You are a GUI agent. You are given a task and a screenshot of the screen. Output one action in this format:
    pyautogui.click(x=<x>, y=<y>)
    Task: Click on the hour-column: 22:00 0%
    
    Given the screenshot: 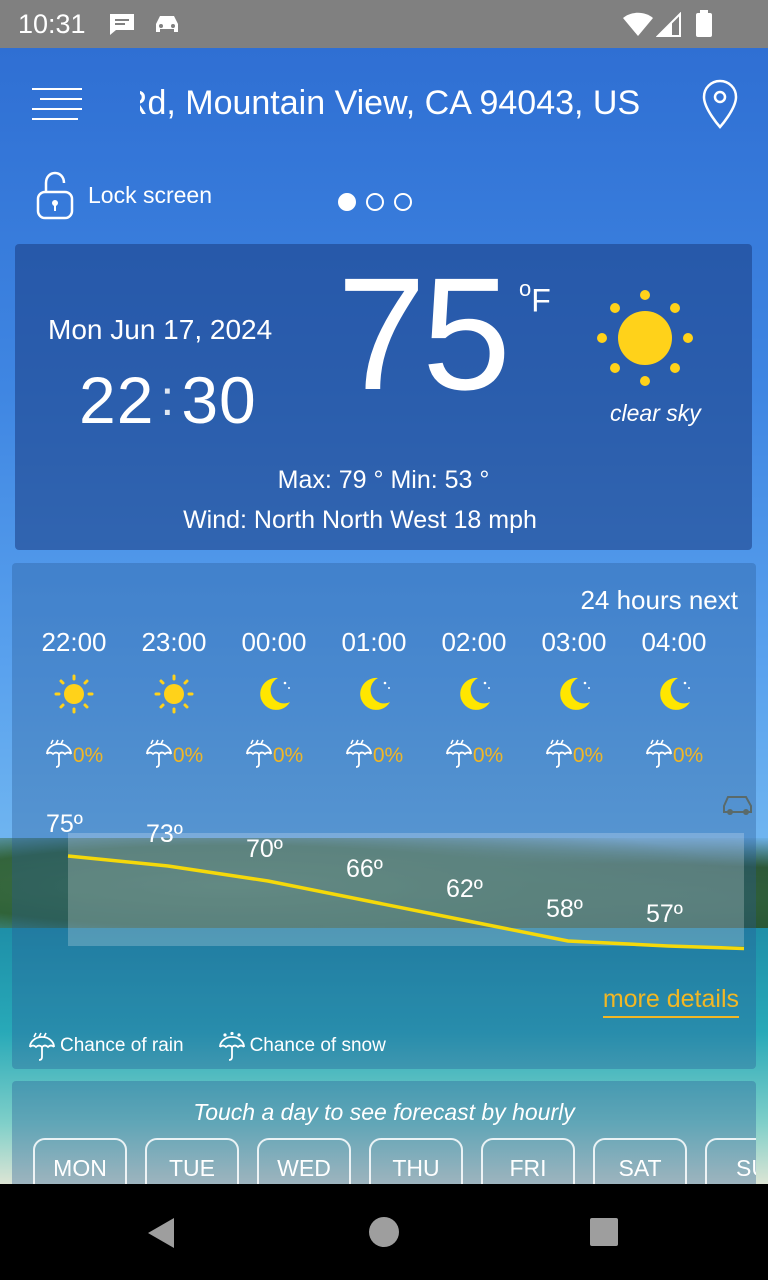 What is the action you would take?
    pyautogui.click(x=74, y=700)
    